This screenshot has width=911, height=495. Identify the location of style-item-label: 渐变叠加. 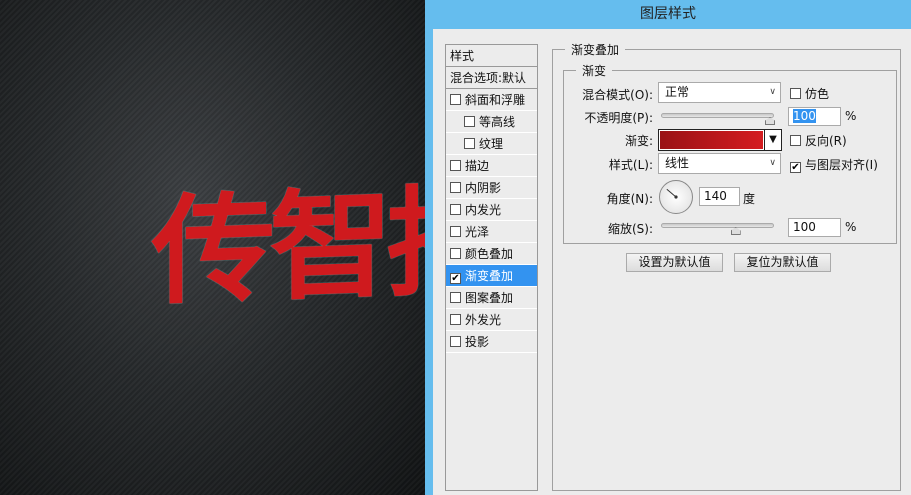
(489, 276).